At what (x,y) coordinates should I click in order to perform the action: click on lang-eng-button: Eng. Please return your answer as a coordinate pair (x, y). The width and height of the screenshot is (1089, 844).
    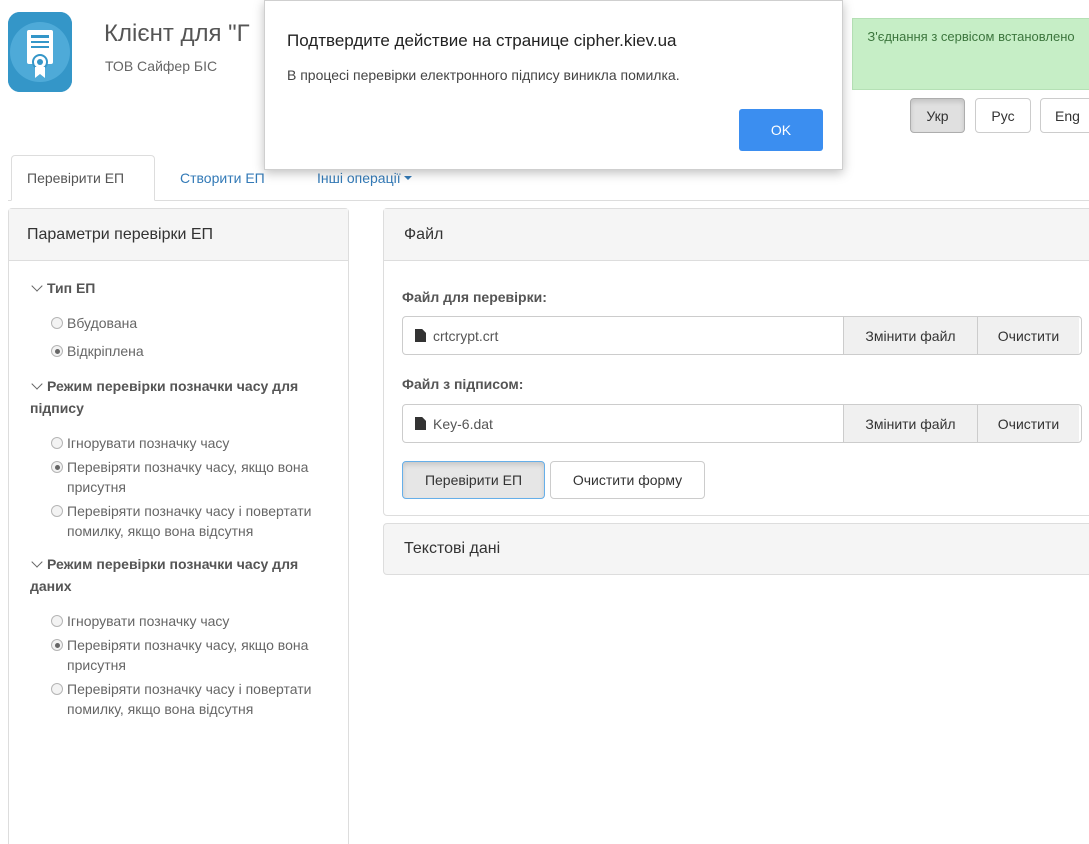
    Looking at the image, I should click on (1064, 115).